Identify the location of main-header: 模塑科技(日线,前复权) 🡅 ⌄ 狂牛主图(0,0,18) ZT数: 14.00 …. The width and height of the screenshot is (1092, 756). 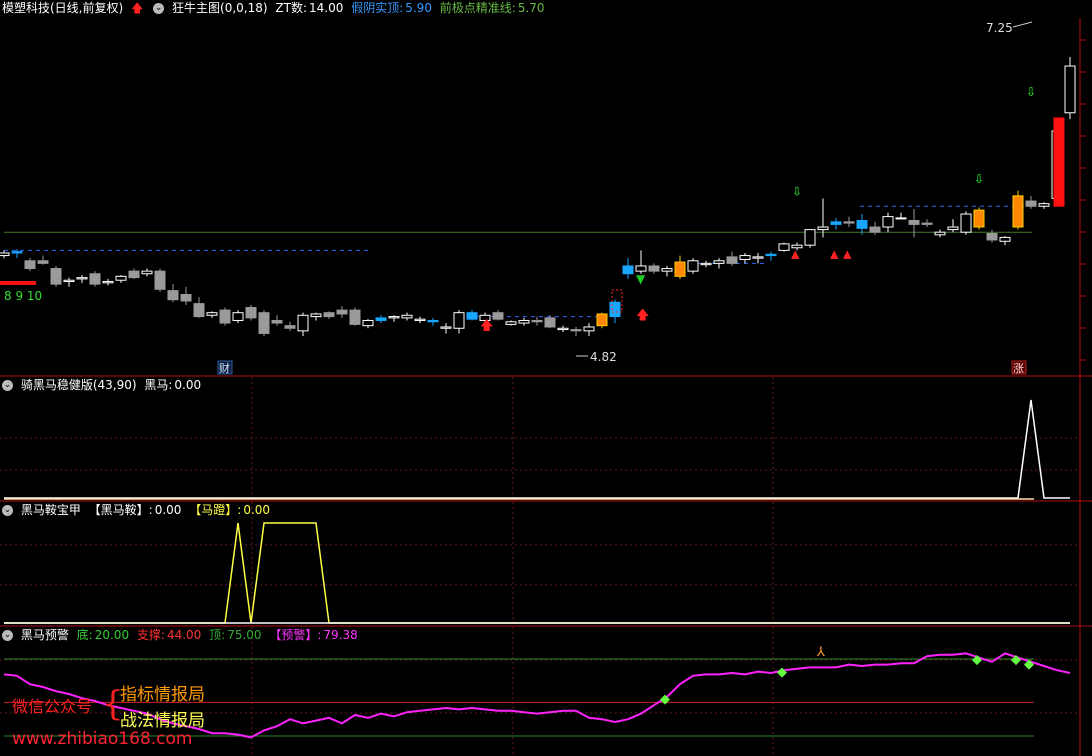
(274, 8).